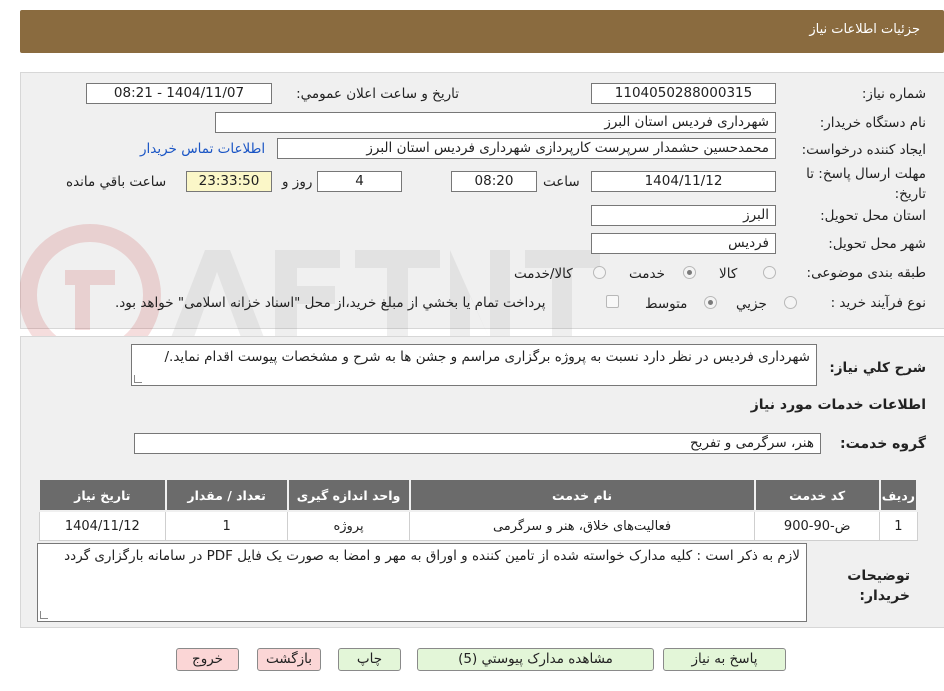 Image resolution: width=944 pixels, height=691 pixels. Describe the element at coordinates (226, 495) in the screenshot. I see `col-qty-header: تعداد / مقدار` at that location.